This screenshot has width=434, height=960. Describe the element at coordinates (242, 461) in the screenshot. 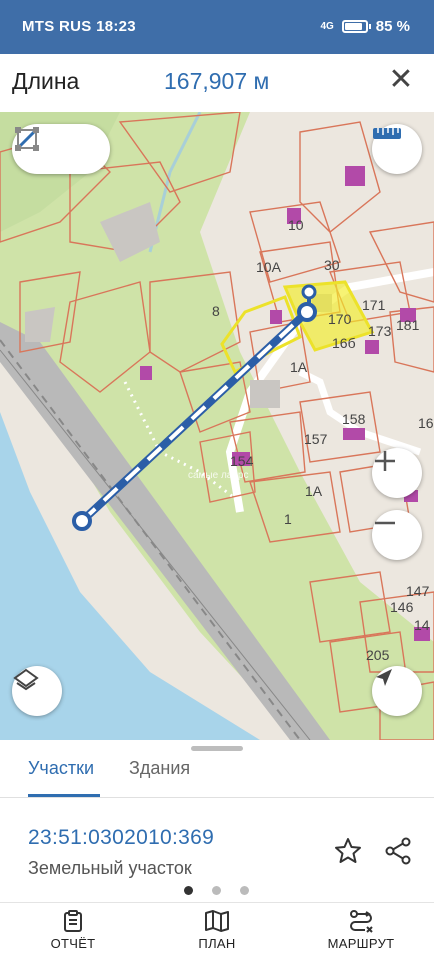

I see `parcel-label: 154` at that location.